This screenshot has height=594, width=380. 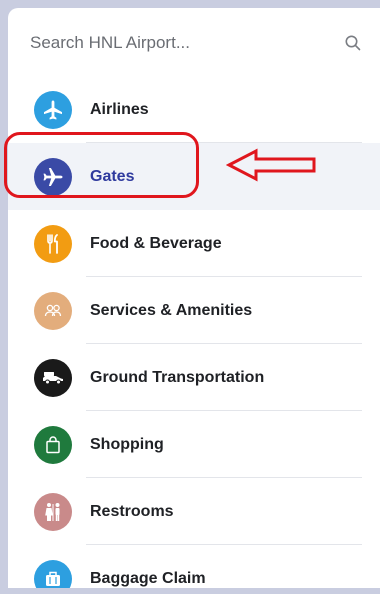 I want to click on menu-item-label: Baggage Claim, so click(x=148, y=578).